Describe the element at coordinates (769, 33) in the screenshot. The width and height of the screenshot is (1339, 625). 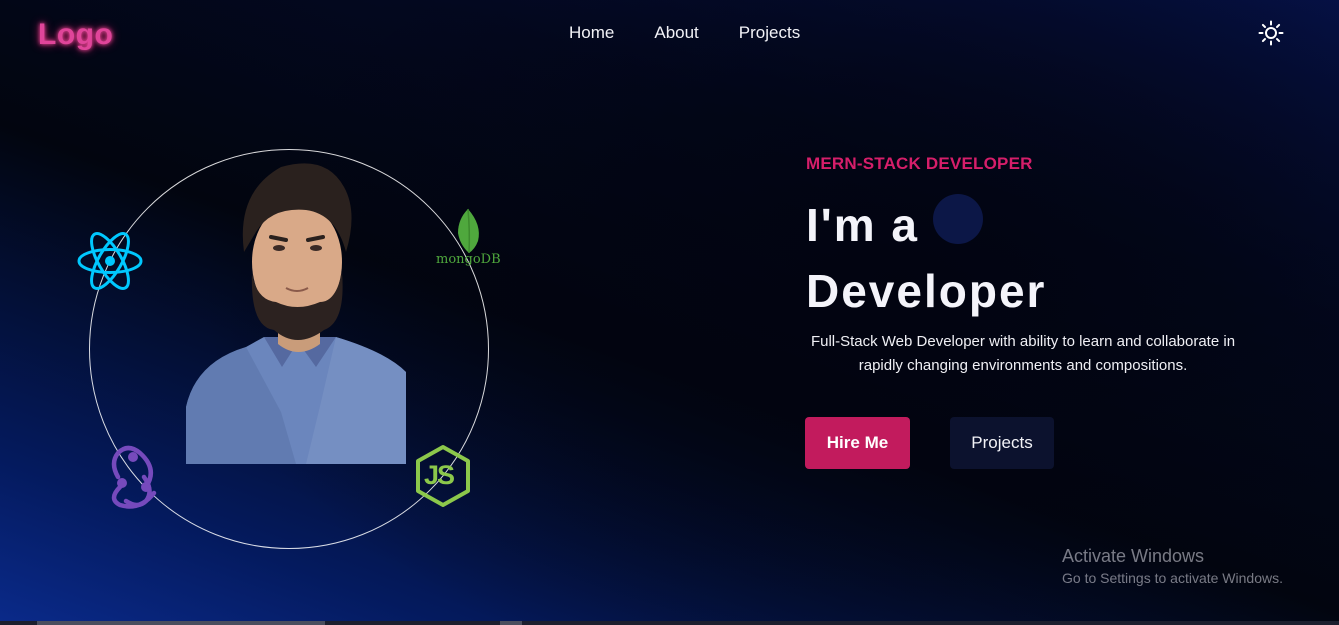
I see `nav-projects: Projects` at that location.